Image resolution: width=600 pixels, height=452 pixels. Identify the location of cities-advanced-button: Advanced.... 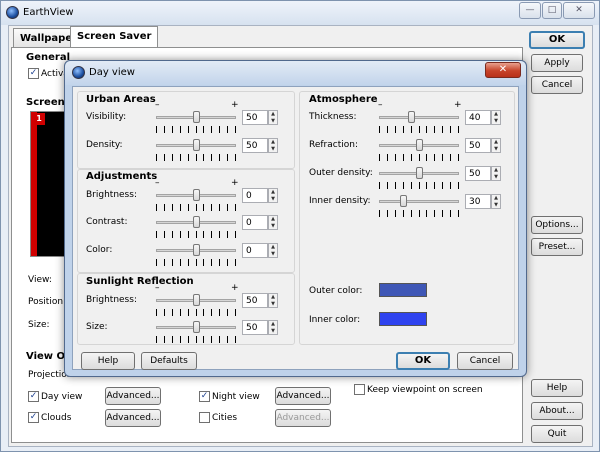
(303, 418).